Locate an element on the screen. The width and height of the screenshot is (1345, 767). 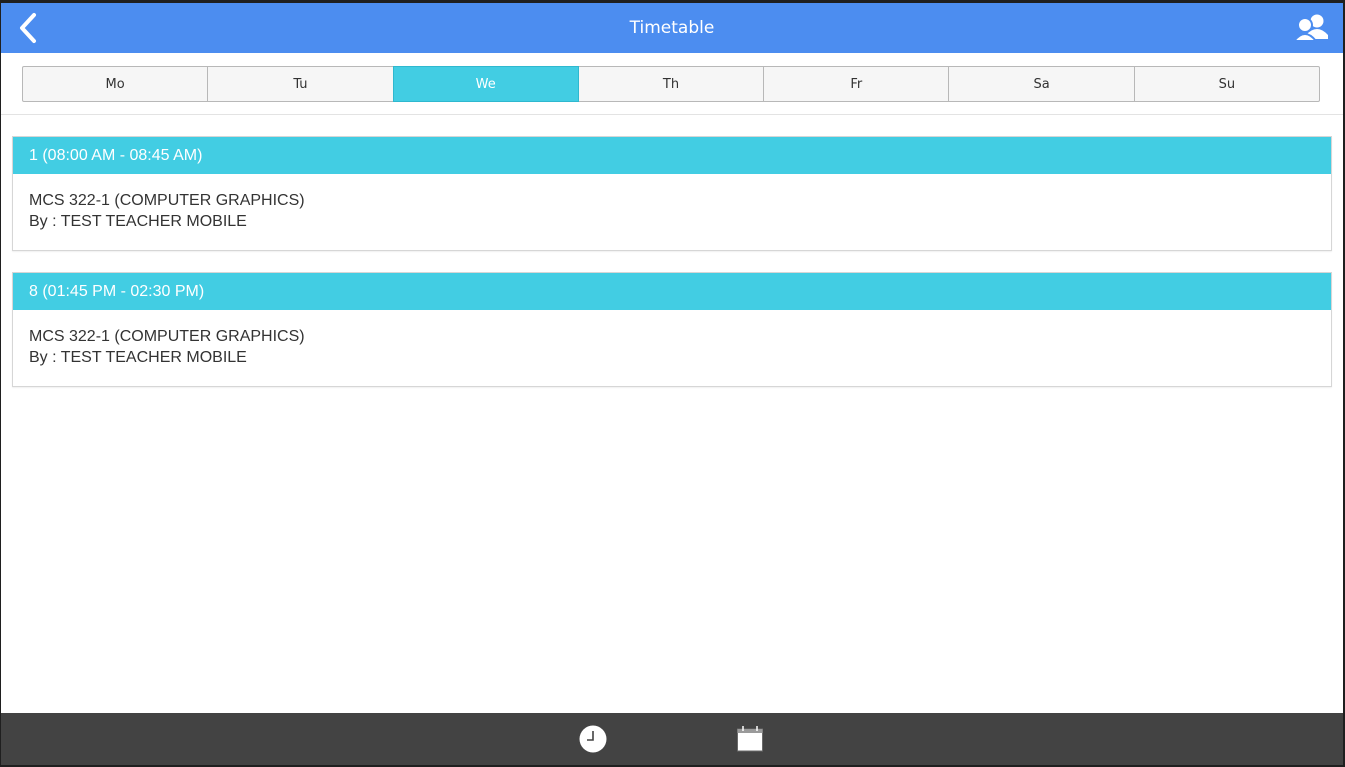
app-header: Timetable is located at coordinates (672, 28).